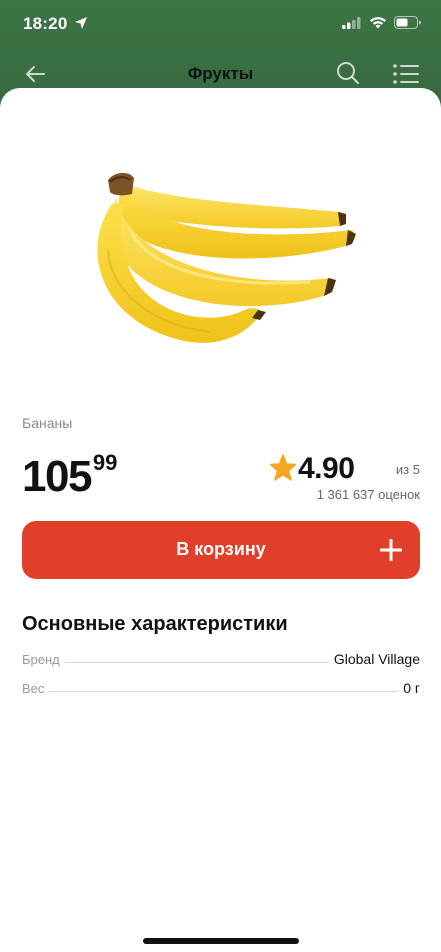  Describe the element at coordinates (221, 657) in the screenshot. I see `spec-row-brand: Бренд Global Village` at that location.